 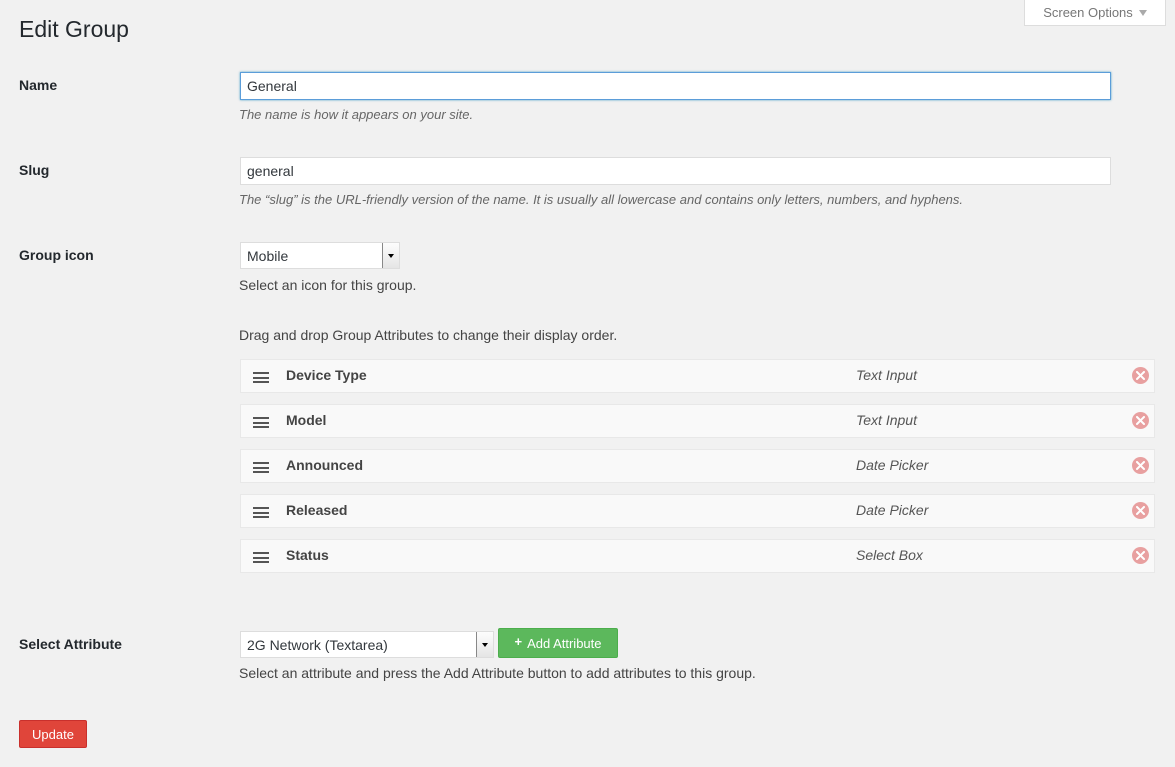 I want to click on attribute-row: Announced Date Picker, so click(x=697, y=466).